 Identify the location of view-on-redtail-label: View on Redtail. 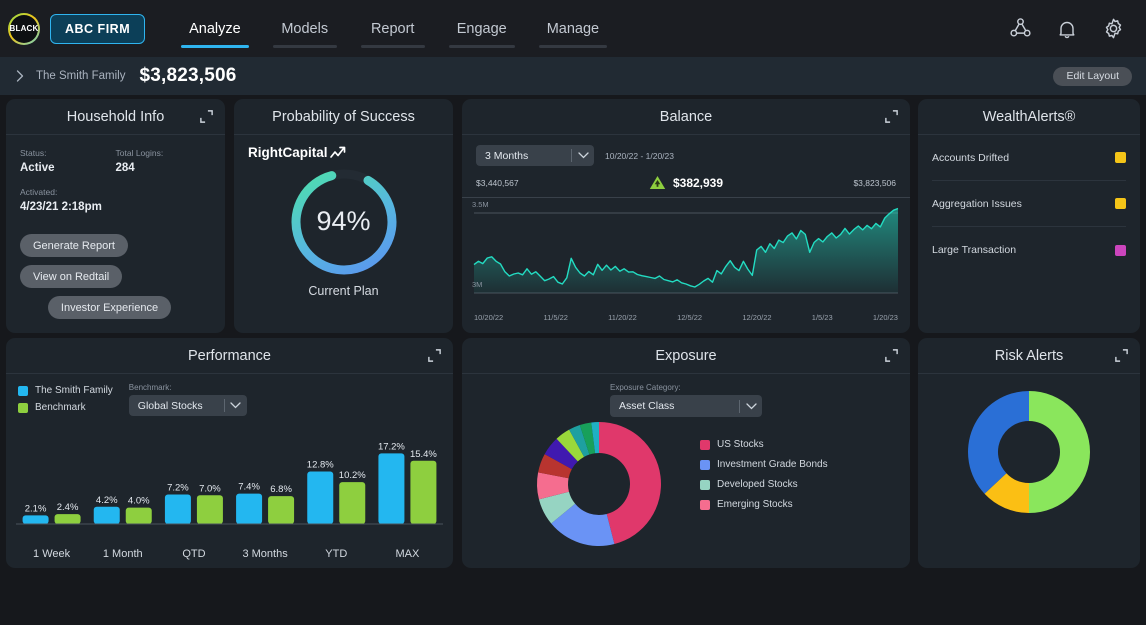
(71, 276).